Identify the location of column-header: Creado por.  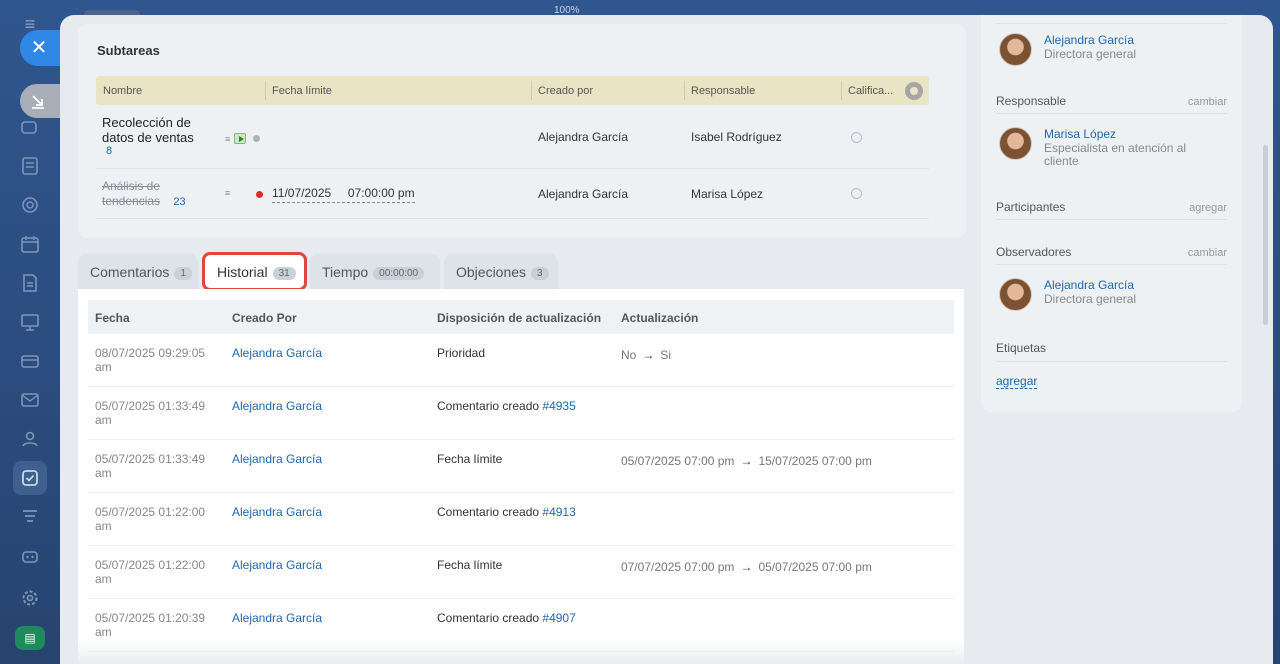
(565, 91).